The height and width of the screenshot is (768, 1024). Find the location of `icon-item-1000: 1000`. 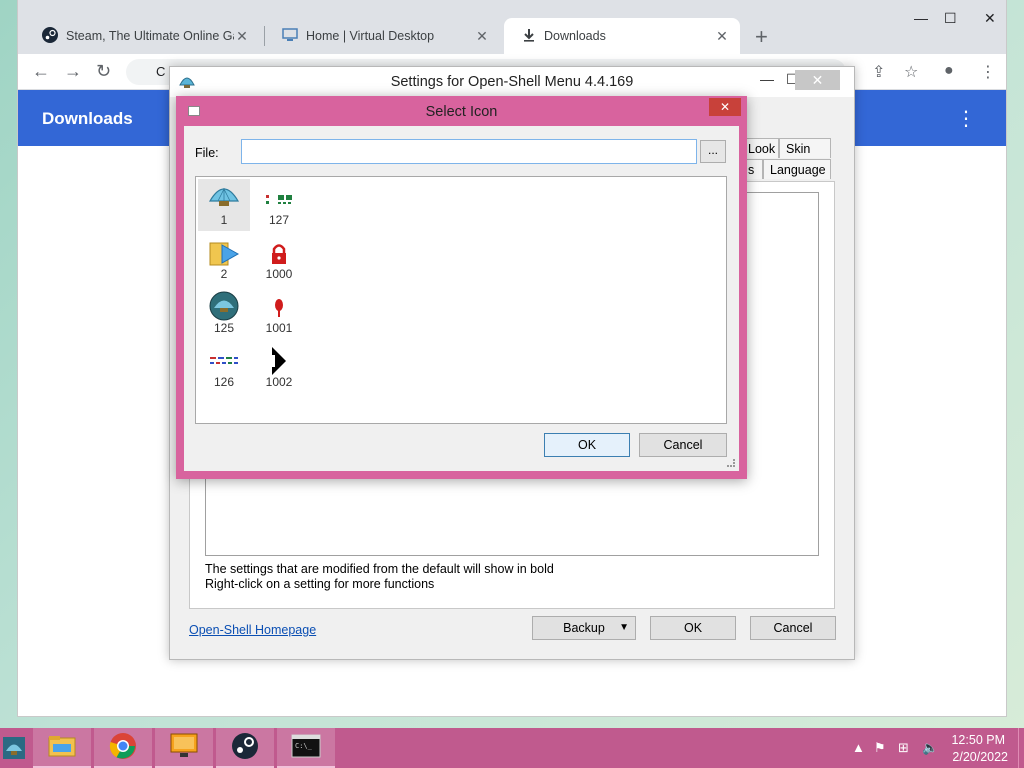

icon-item-1000: 1000 is located at coordinates (279, 259).